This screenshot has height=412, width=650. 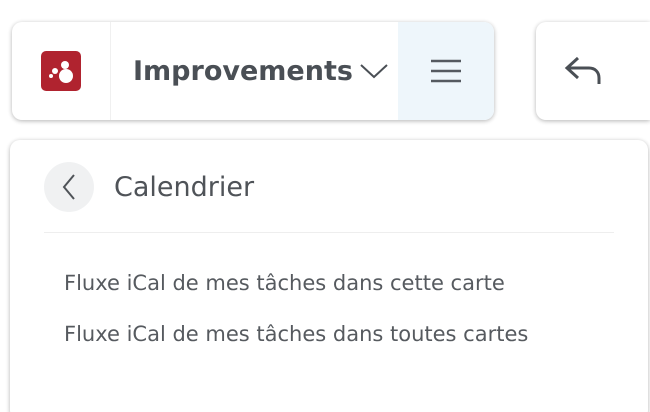 I want to click on menu-item: Fluxe iCal de mes tâches dans toutes cartes, so click(x=339, y=334).